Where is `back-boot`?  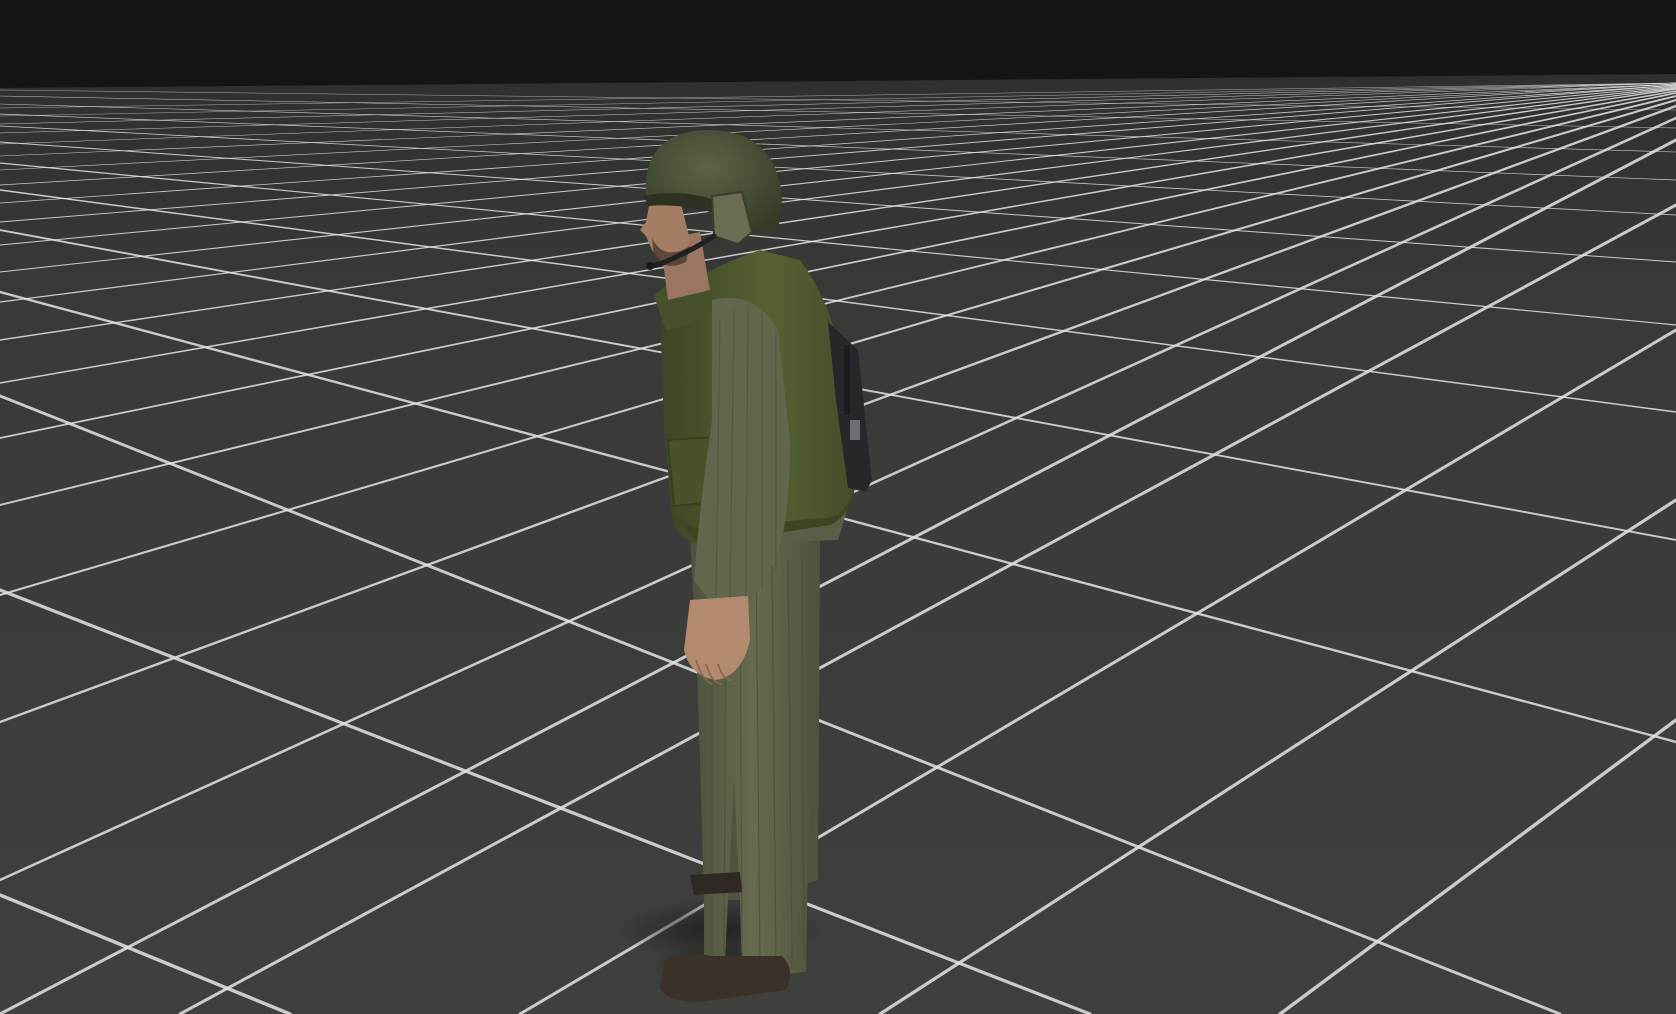 back-boot is located at coordinates (716, 883).